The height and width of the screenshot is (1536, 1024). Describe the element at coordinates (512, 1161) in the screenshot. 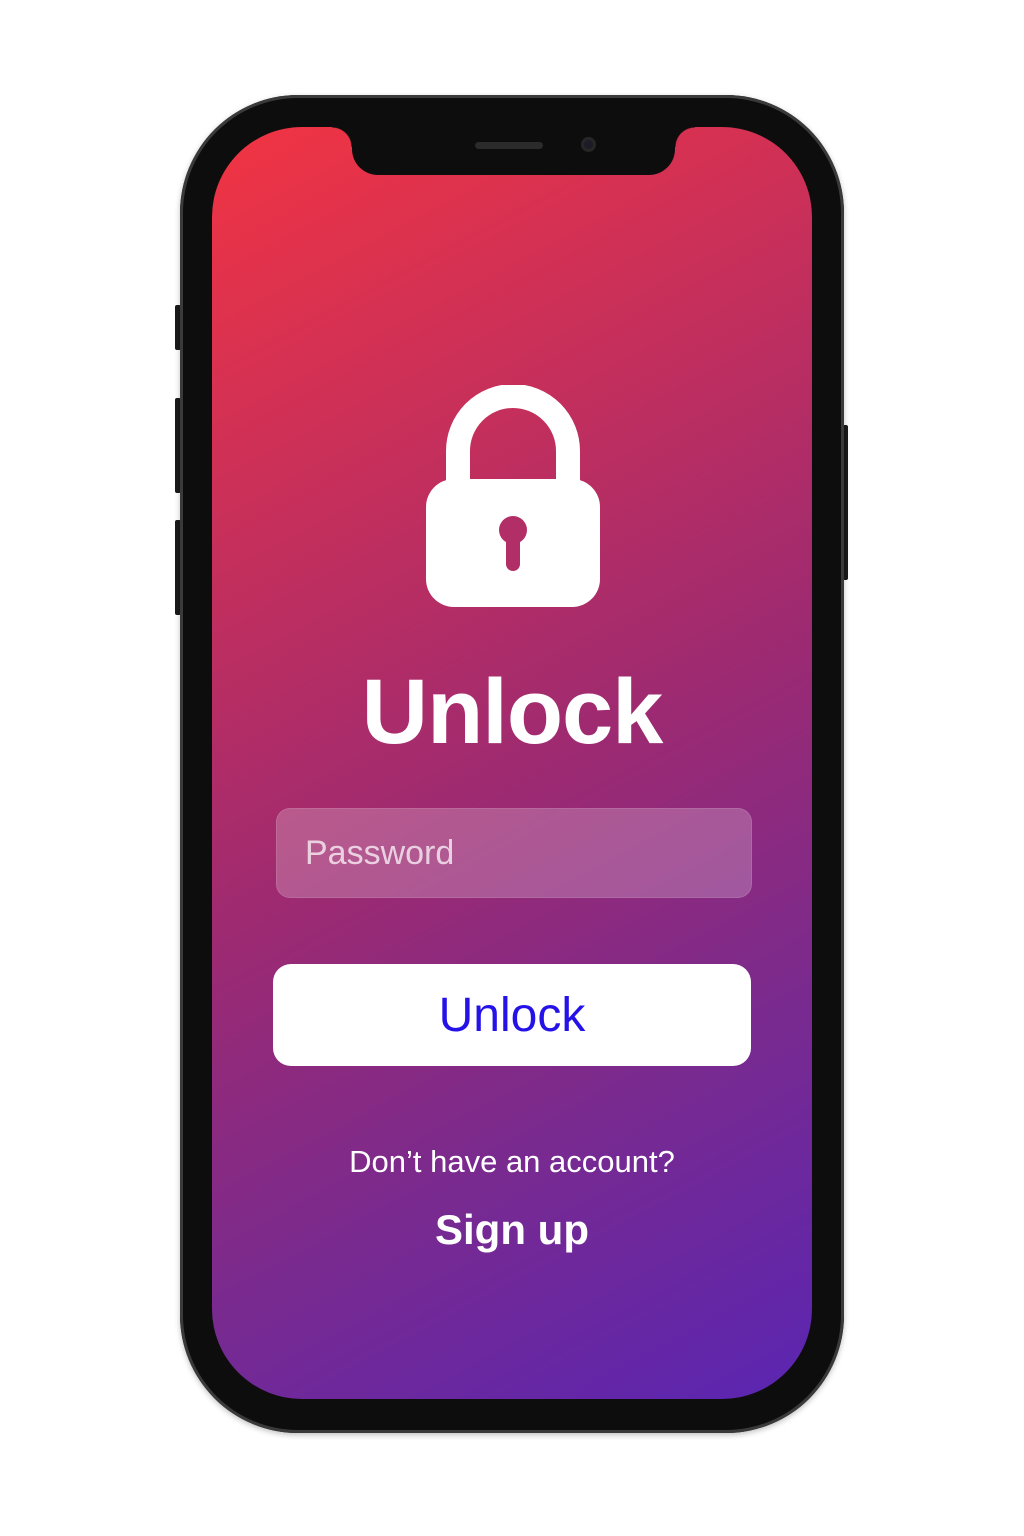

I see `no-account-prompt: Don’t have an account?` at that location.